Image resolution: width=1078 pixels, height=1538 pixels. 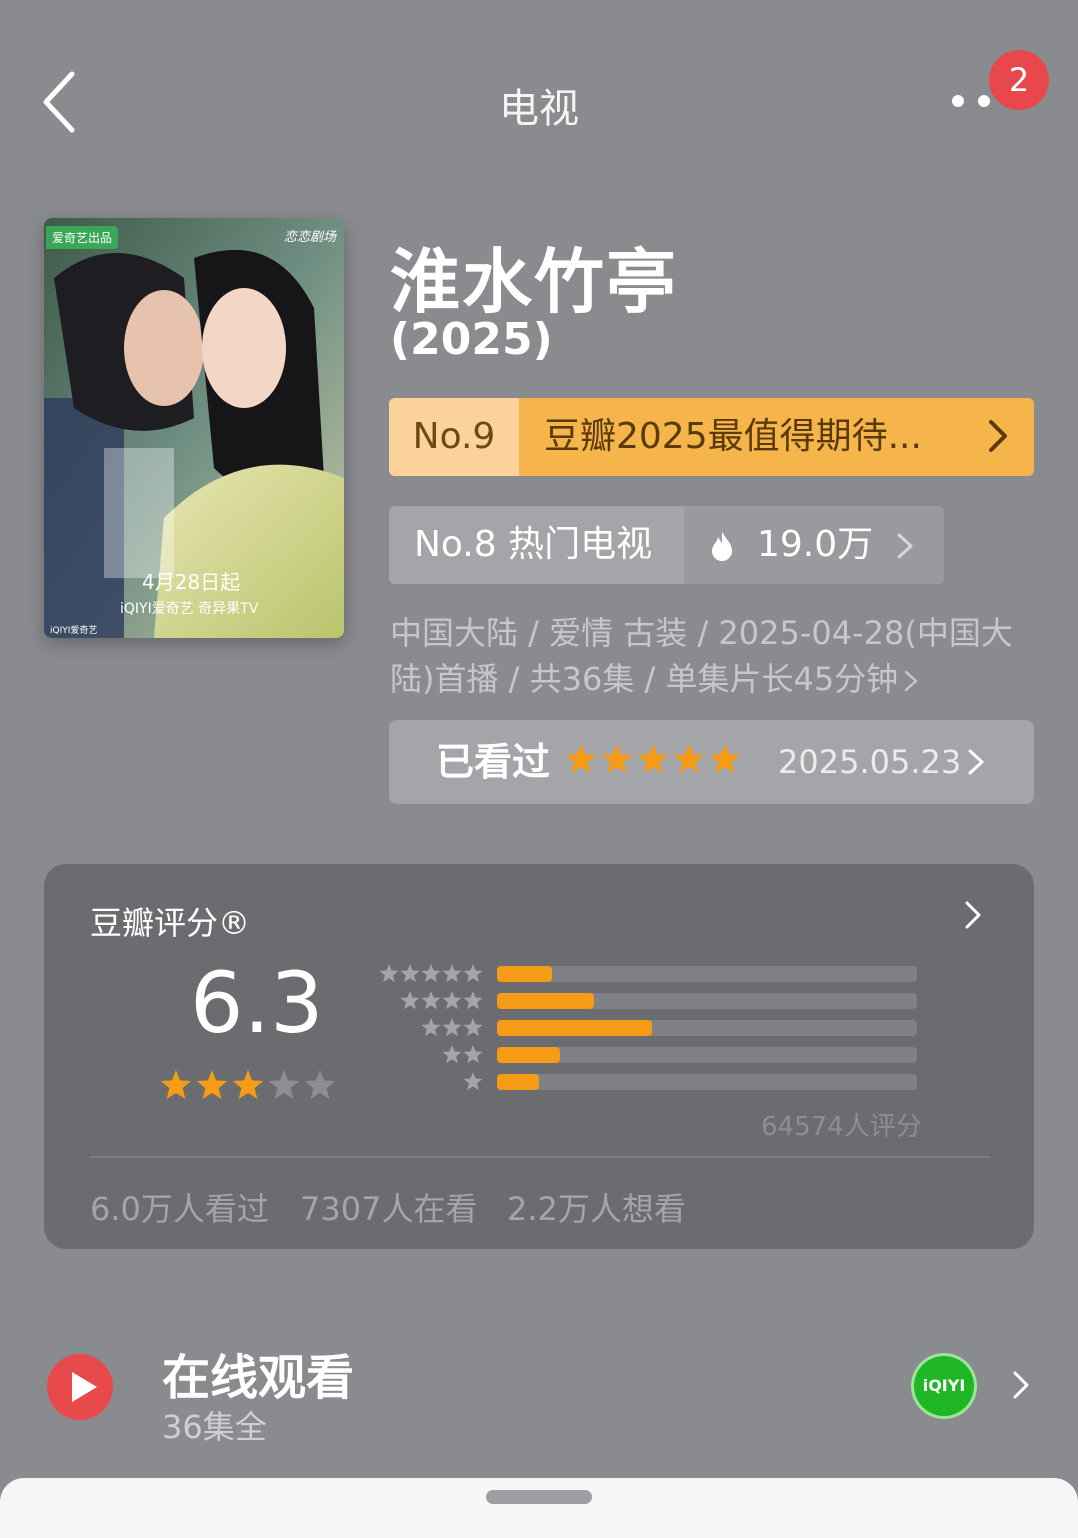 I want to click on show-title: 淮水竹亭, so click(x=534, y=282).